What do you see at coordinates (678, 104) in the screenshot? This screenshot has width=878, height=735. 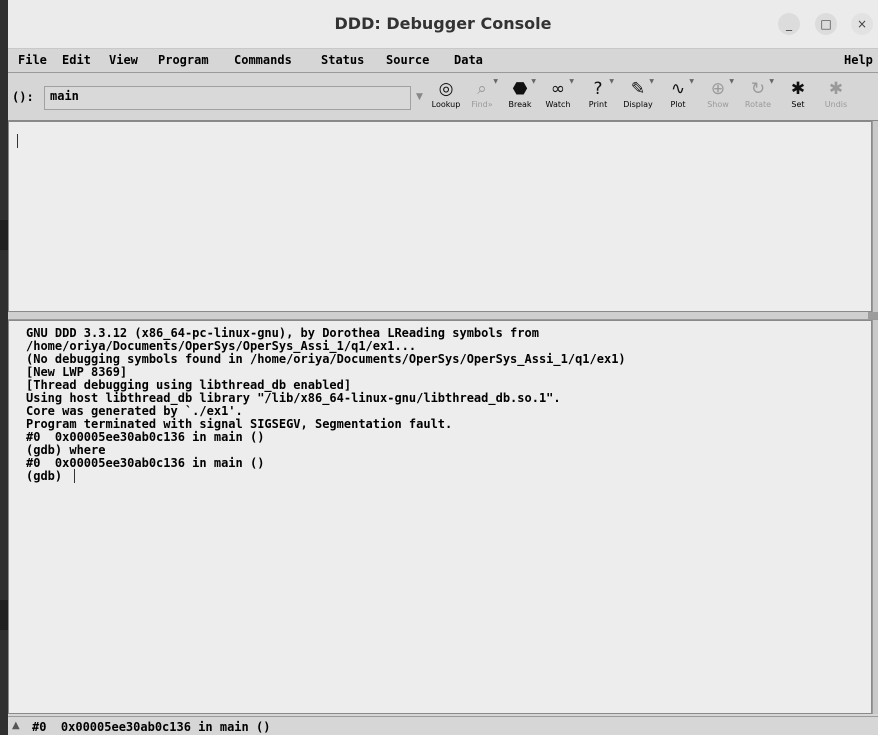 I see `plot-label: Plot` at bounding box center [678, 104].